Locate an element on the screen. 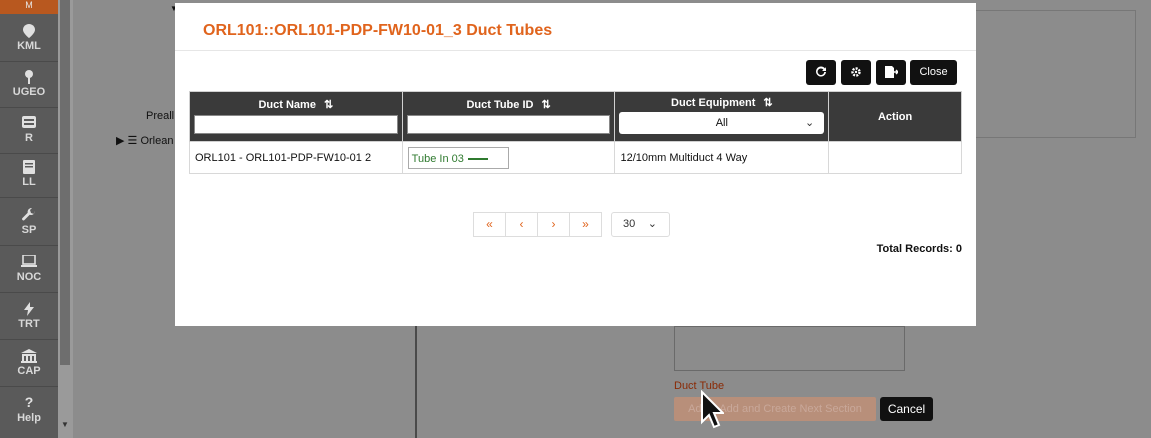 The width and height of the screenshot is (1151, 438). cancel-button: Cancel is located at coordinates (906, 409).